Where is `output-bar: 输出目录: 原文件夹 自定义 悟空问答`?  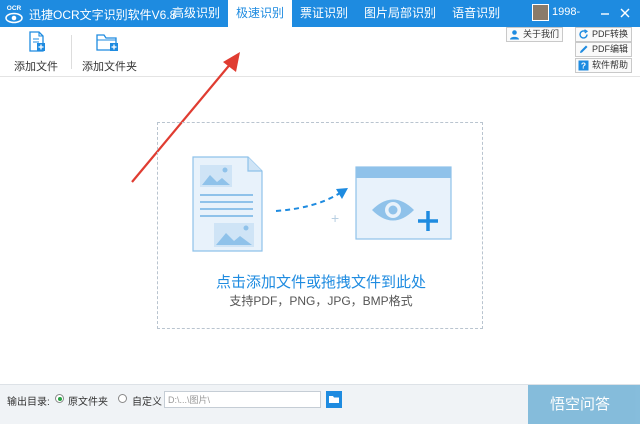 output-bar: 输出目录: 原文件夹 自定义 悟空问答 is located at coordinates (320, 404).